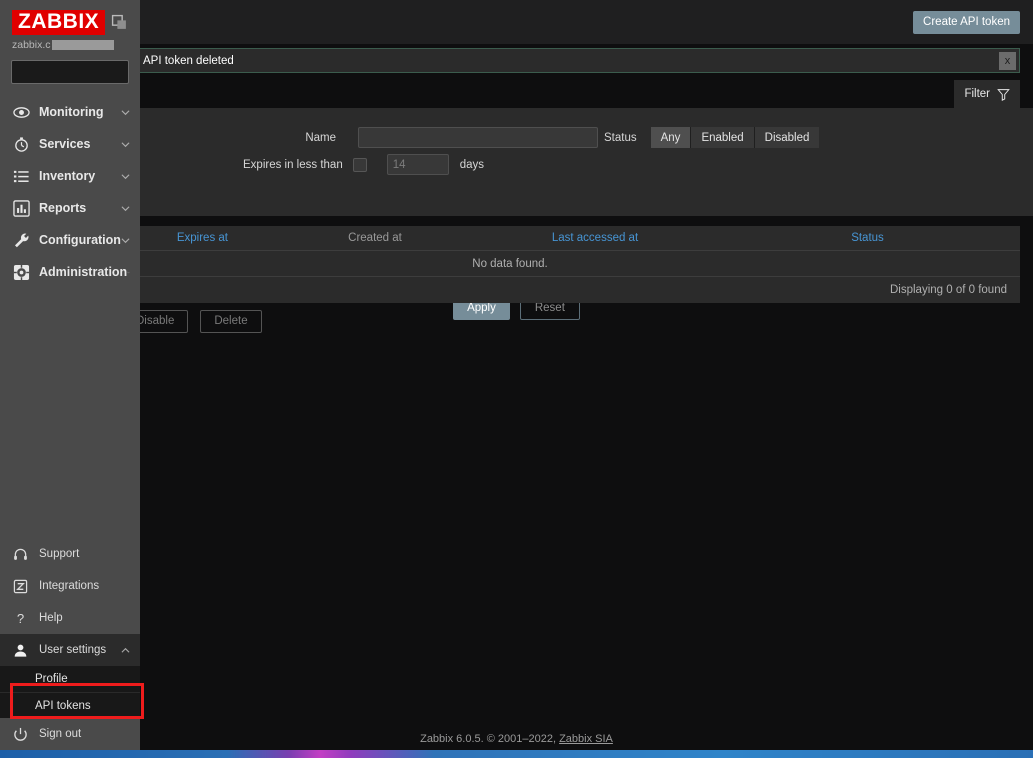 The width and height of the screenshot is (1033, 758). I want to click on sidebar-item-label: User settings, so click(73, 650).